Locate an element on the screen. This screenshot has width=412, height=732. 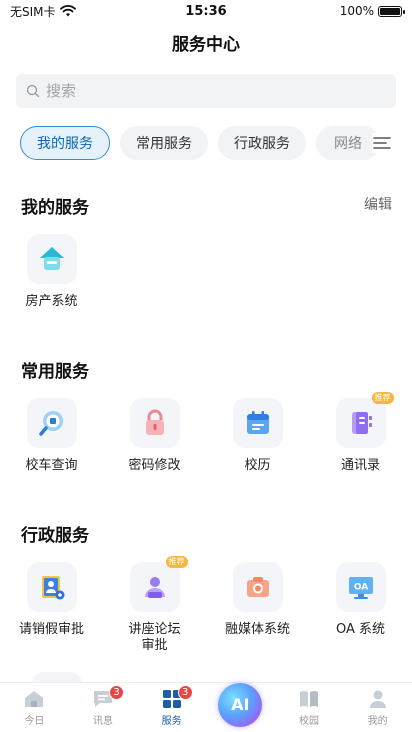
service-item-leave-approval: 请销假审批 is located at coordinates (51, 608).